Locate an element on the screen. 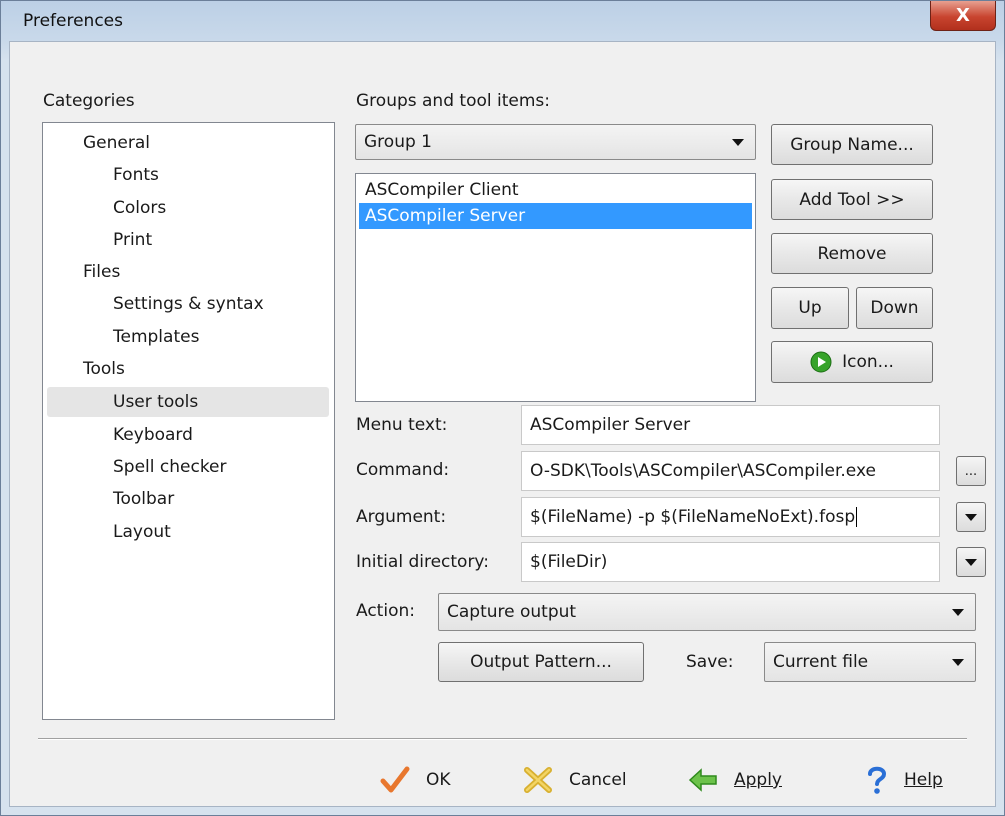 Image resolution: width=1005 pixels, height=816 pixels. tree-item-colors: Colors is located at coordinates (139, 208).